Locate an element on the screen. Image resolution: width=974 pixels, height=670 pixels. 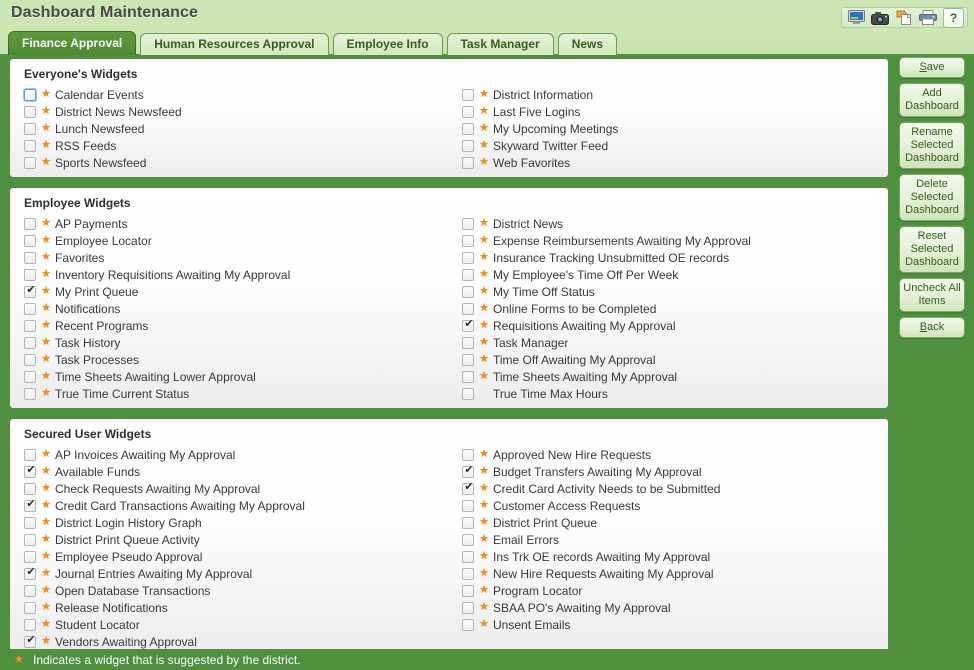
widget-label: Employee Pseudo Approval is located at coordinates (128, 557).